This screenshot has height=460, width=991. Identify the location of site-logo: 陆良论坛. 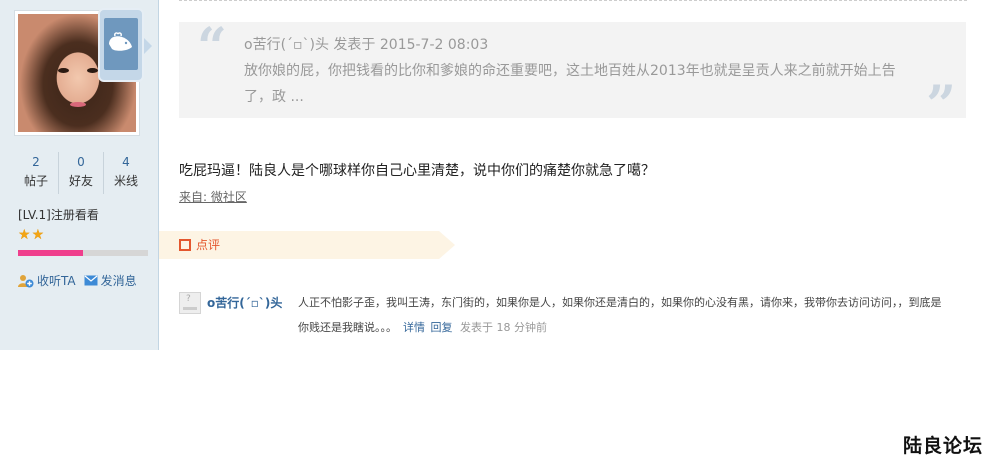
(942, 446).